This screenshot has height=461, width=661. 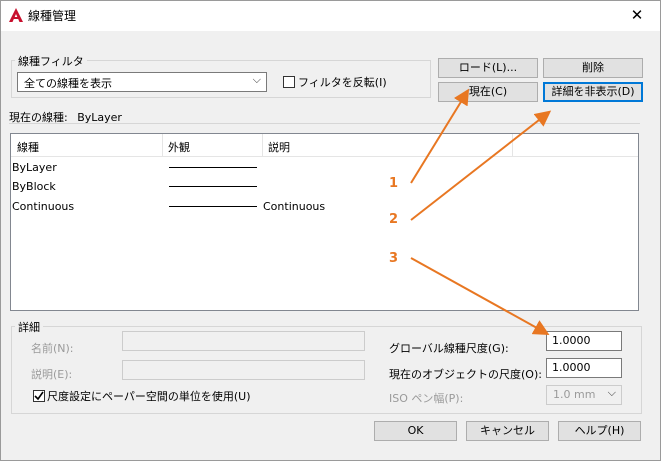 I want to click on annotation-number-3: 3, so click(x=394, y=258).